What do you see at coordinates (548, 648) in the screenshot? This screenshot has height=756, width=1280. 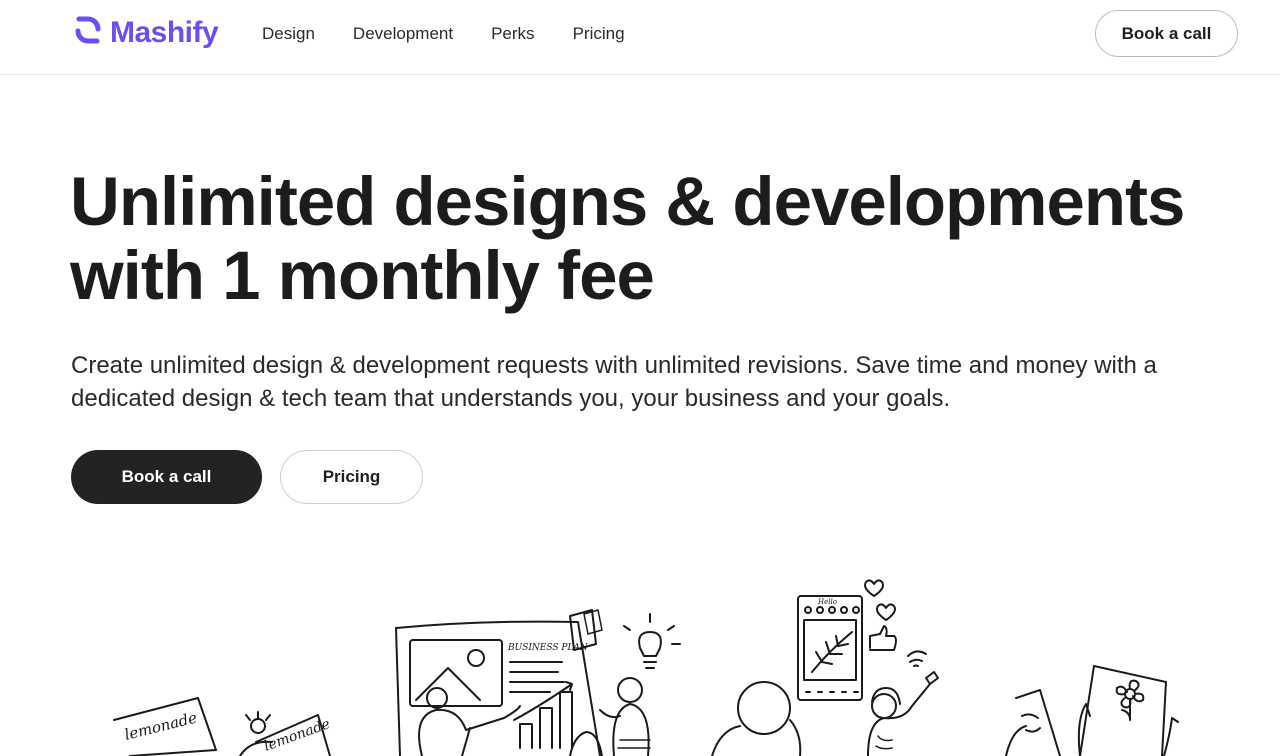 I see `board-title-label: BUSINESS PLAN` at bounding box center [548, 648].